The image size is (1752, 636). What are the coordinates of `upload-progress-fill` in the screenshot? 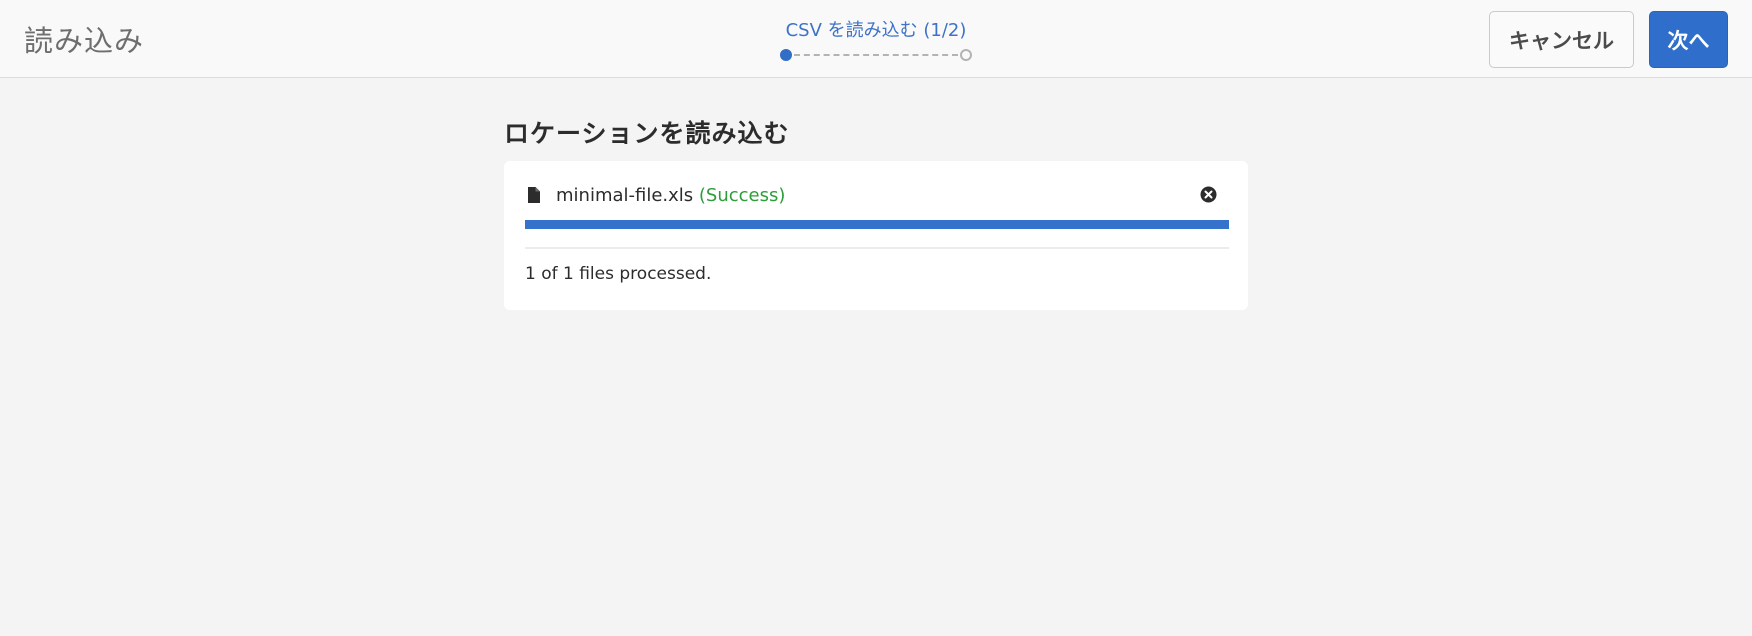 It's located at (877, 224).